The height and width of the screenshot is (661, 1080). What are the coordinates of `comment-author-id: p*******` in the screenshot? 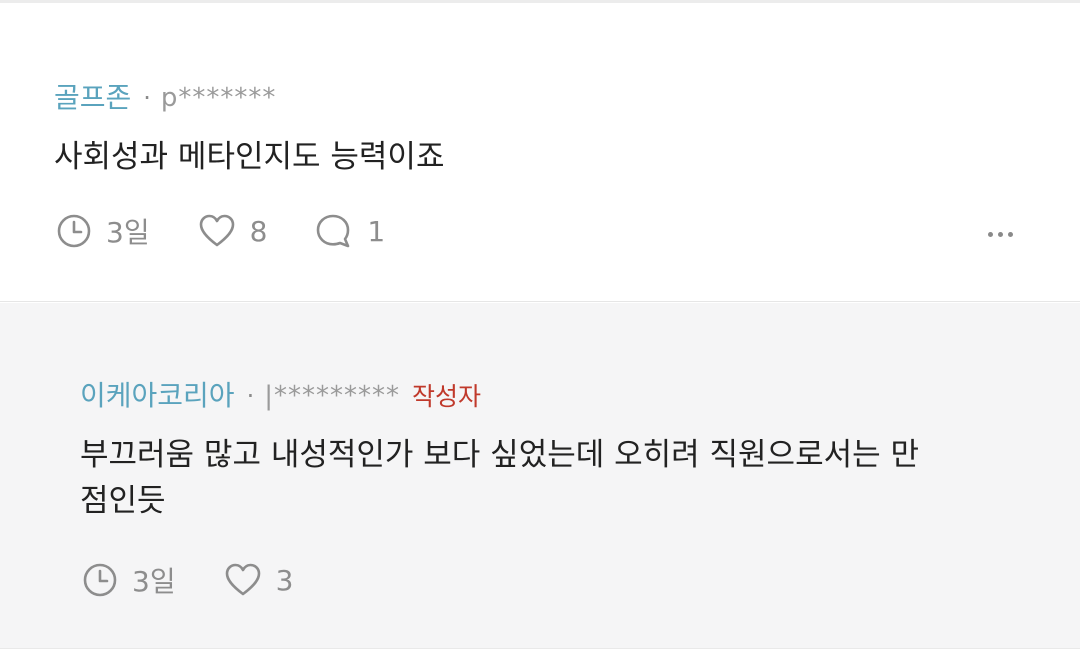 It's located at (218, 98).